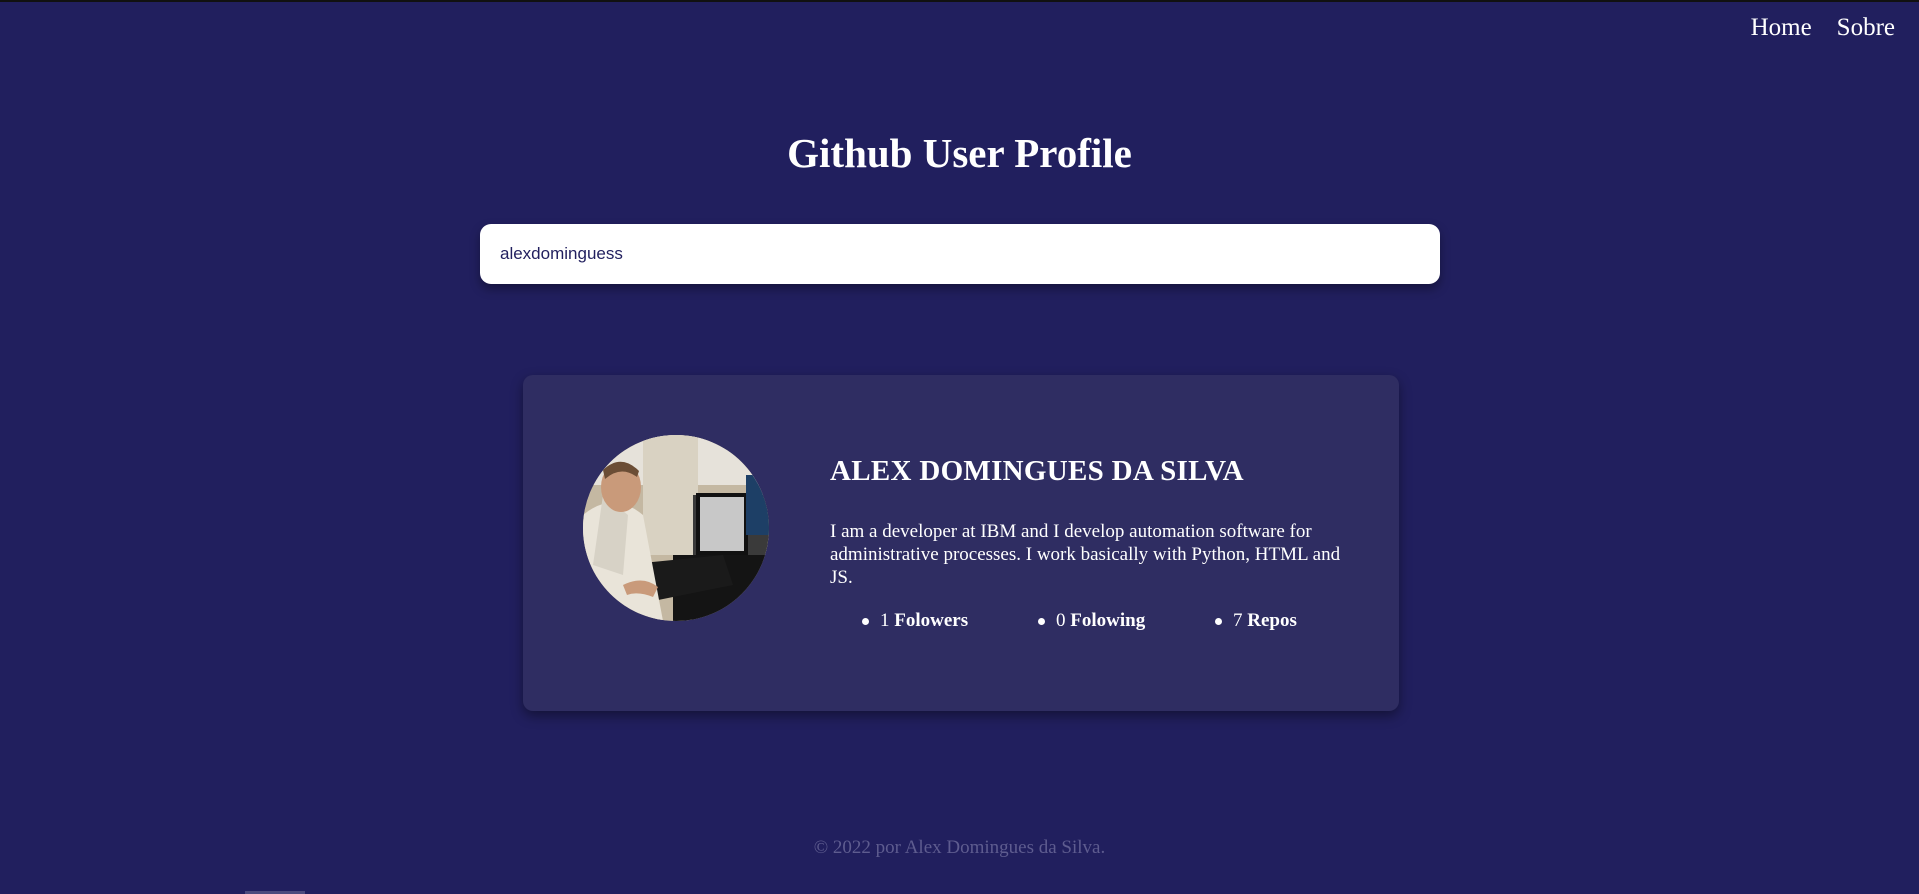 Image resolution: width=1919 pixels, height=894 pixels. I want to click on stat-following: 0 Folowing, so click(1126, 621).